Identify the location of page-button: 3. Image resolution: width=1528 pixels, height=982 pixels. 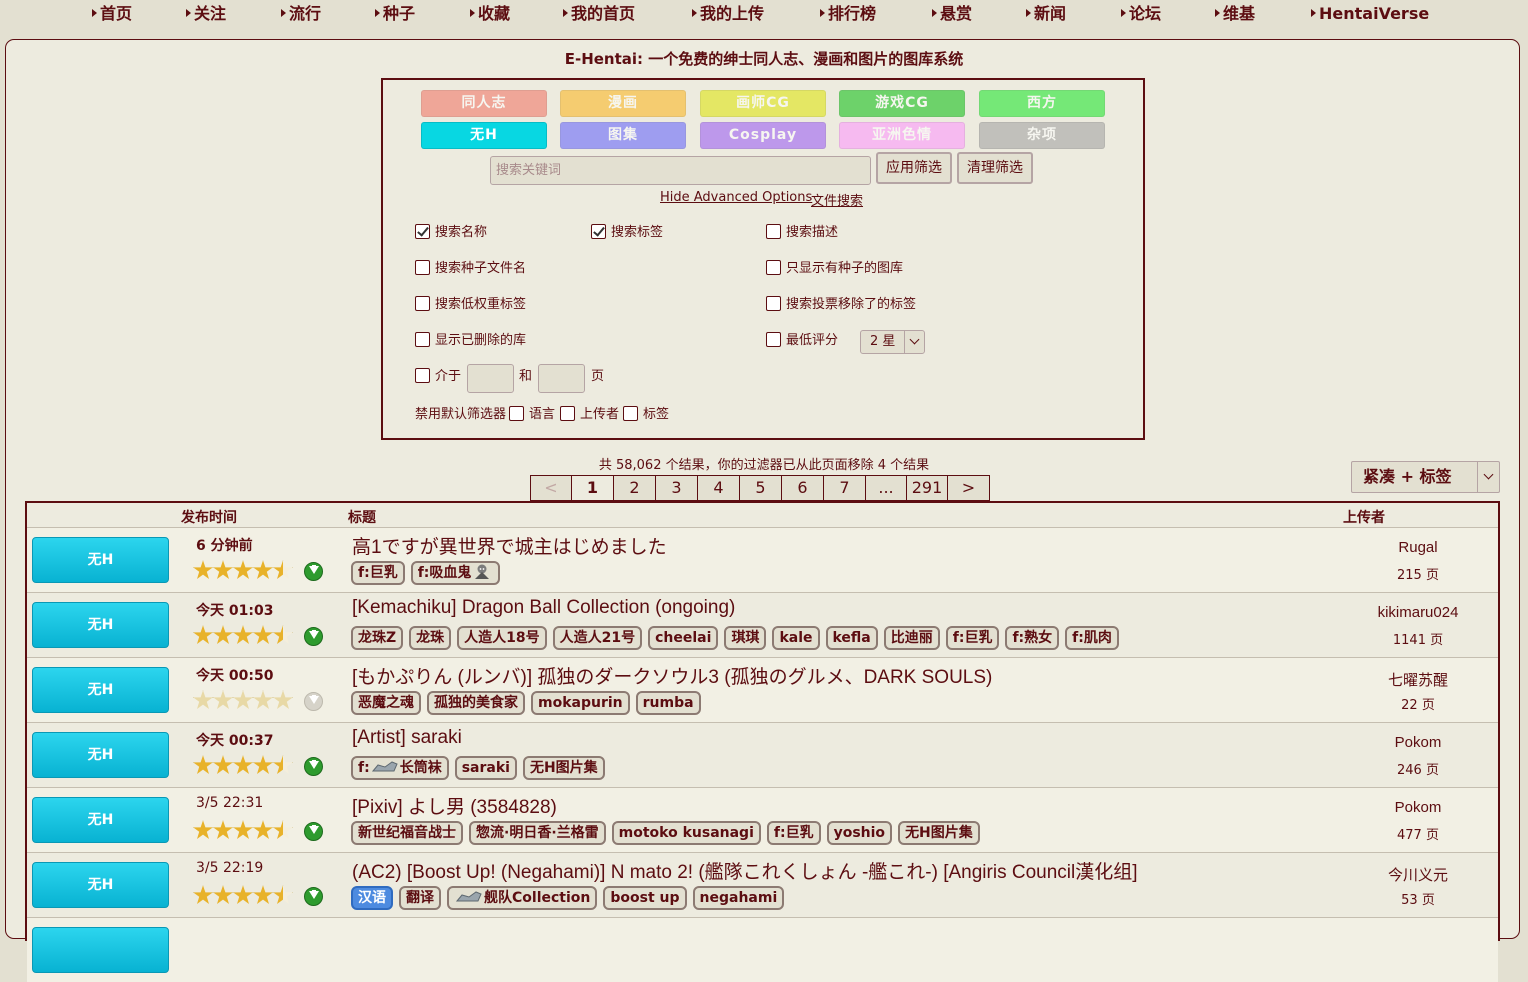
(677, 488).